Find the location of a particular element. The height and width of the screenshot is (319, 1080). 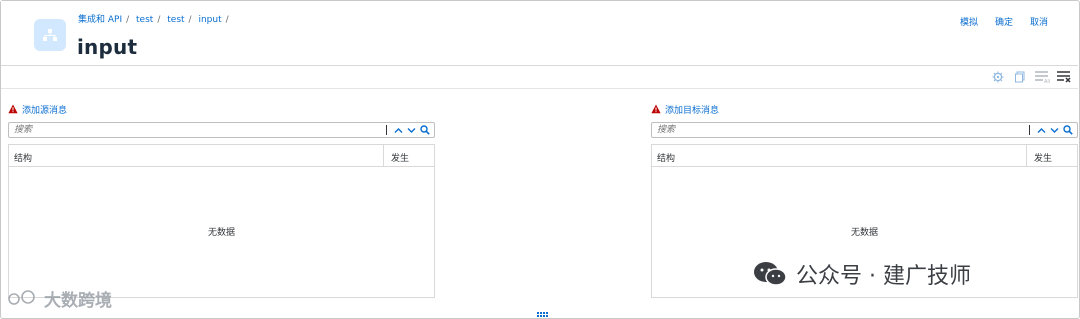

header-actions: 模拟 确定 取消 is located at coordinates (1004, 21).